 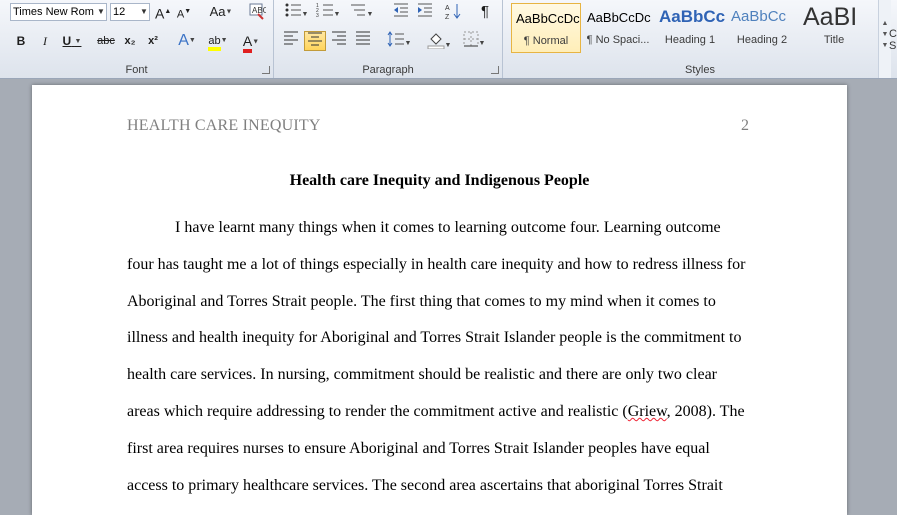 What do you see at coordinates (885, 23) in the screenshot?
I see `chevron-up-icon: ▲` at bounding box center [885, 23].